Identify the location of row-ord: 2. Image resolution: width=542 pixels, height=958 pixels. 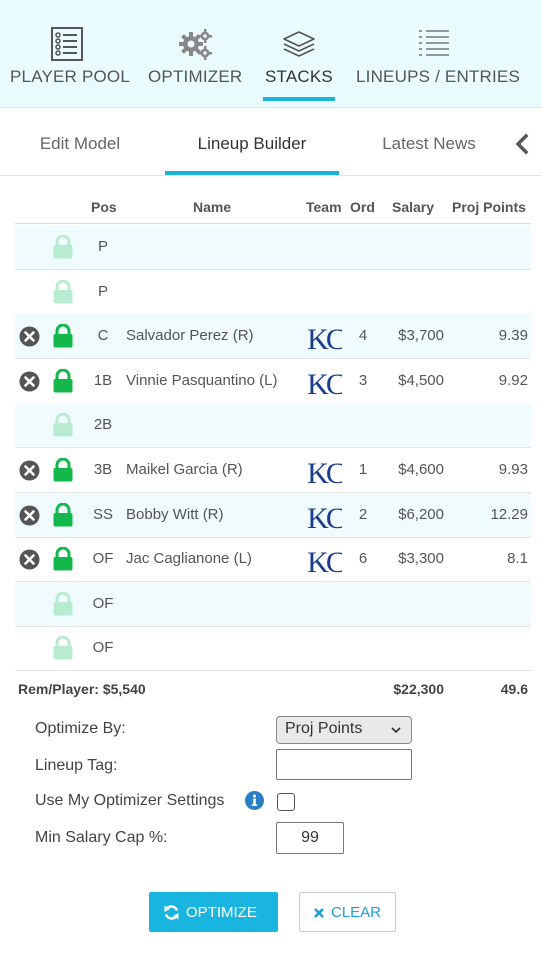
(363, 514).